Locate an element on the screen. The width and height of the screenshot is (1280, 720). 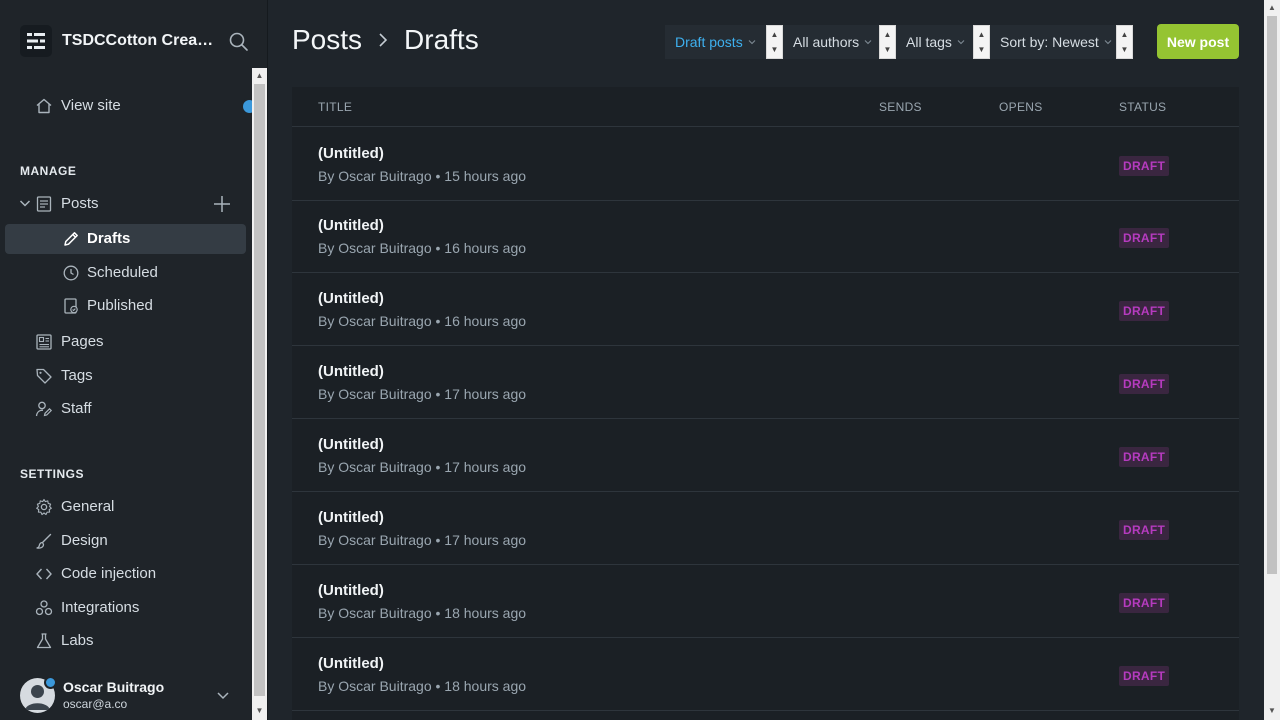
staff-icon is located at coordinates (44, 409).